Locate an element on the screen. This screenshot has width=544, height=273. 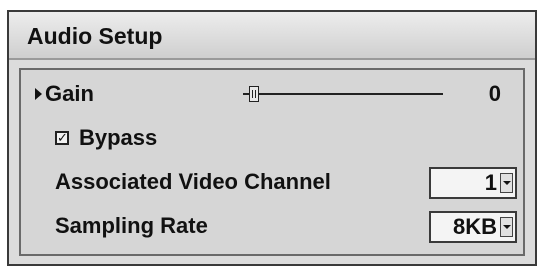
window-title: Audio Setup is located at coordinates (95, 36).